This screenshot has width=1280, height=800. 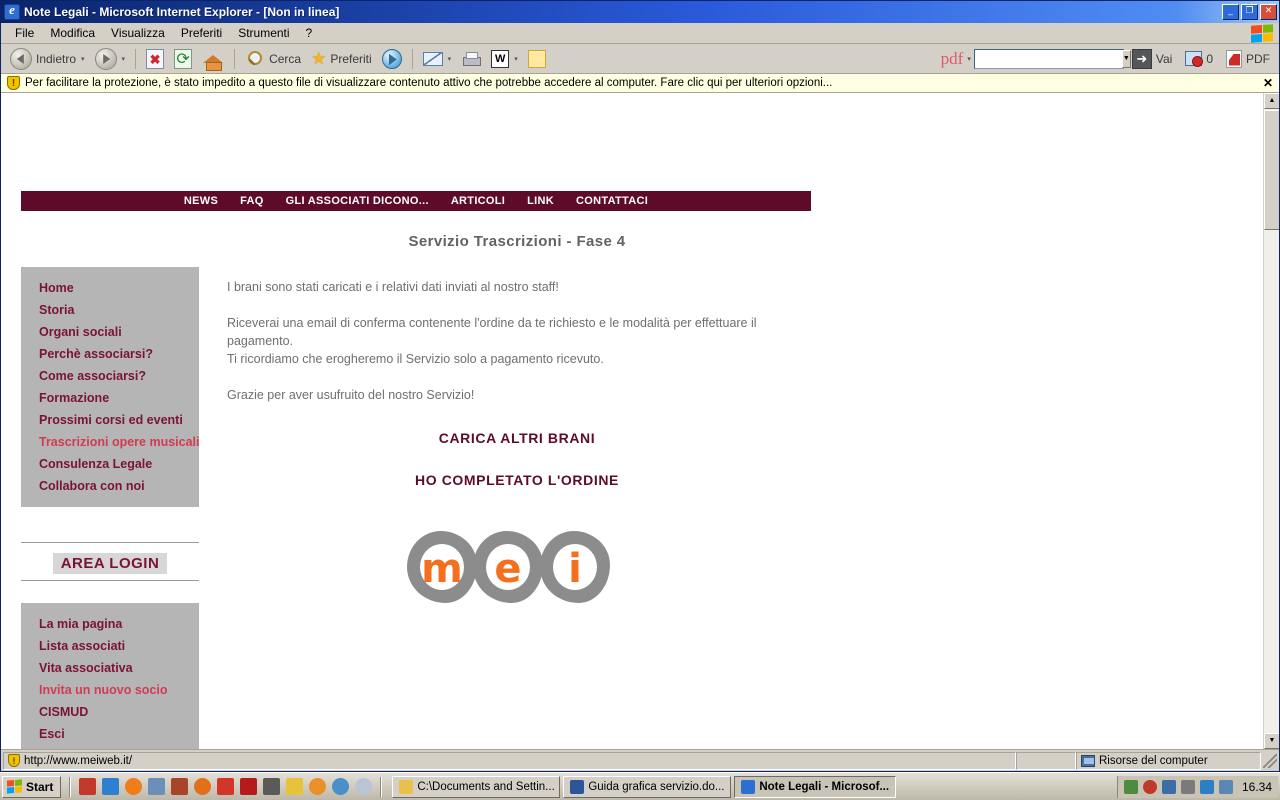 What do you see at coordinates (110, 288) in the screenshot?
I see `sidebar-item-home: Home` at bounding box center [110, 288].